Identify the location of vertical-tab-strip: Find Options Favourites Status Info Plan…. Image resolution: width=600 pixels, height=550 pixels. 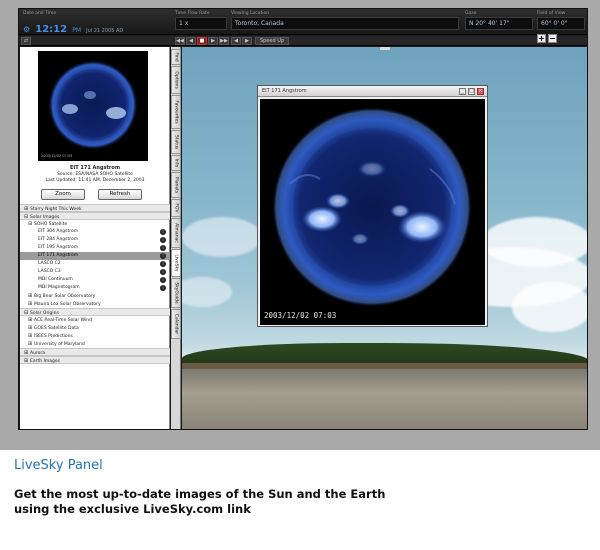
(176, 238).